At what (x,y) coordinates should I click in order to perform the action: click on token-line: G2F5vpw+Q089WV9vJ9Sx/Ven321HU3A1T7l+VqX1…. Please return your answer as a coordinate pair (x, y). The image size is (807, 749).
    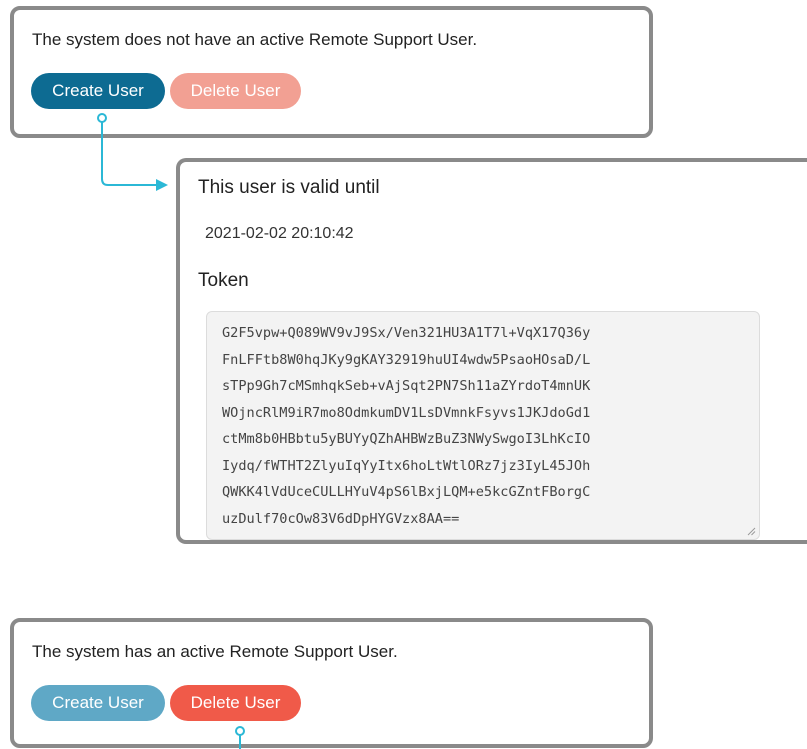
    Looking at the image, I should click on (406, 333).